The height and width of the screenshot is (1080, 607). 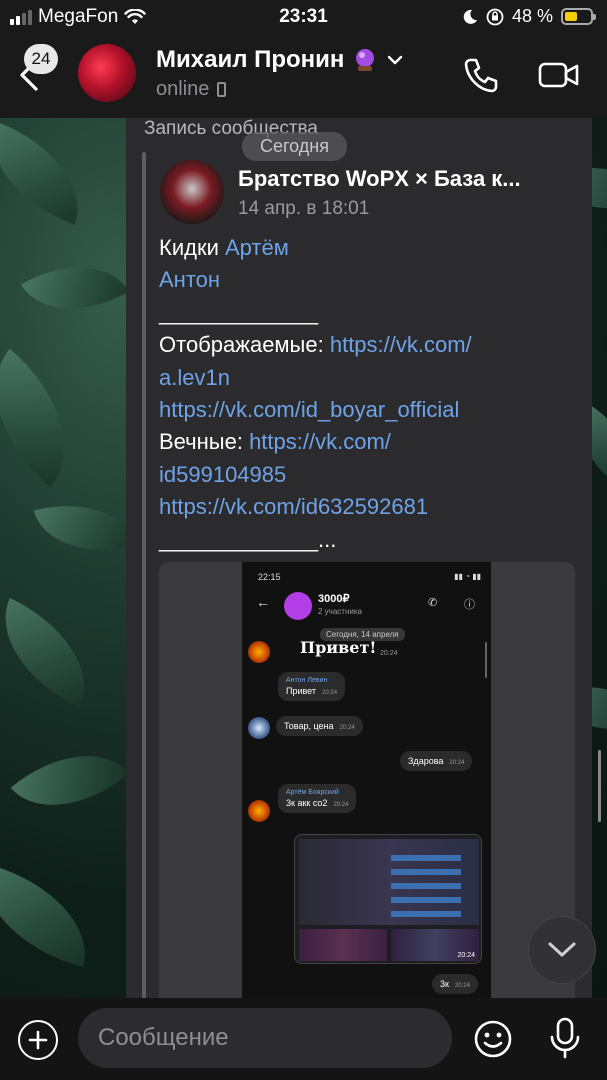 I want to click on contact-name: Михаил Пронин, so click(x=250, y=59).